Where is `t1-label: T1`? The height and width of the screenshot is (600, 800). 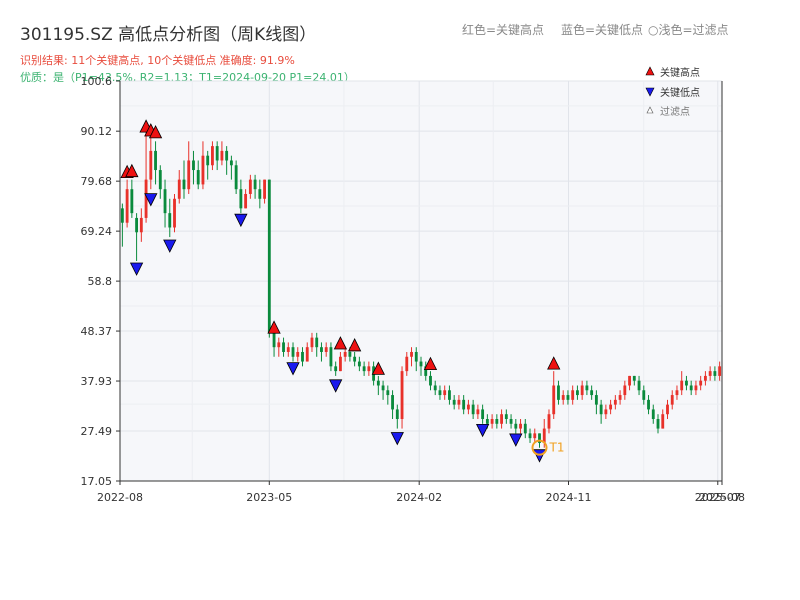 t1-label: T1 is located at coordinates (557, 448).